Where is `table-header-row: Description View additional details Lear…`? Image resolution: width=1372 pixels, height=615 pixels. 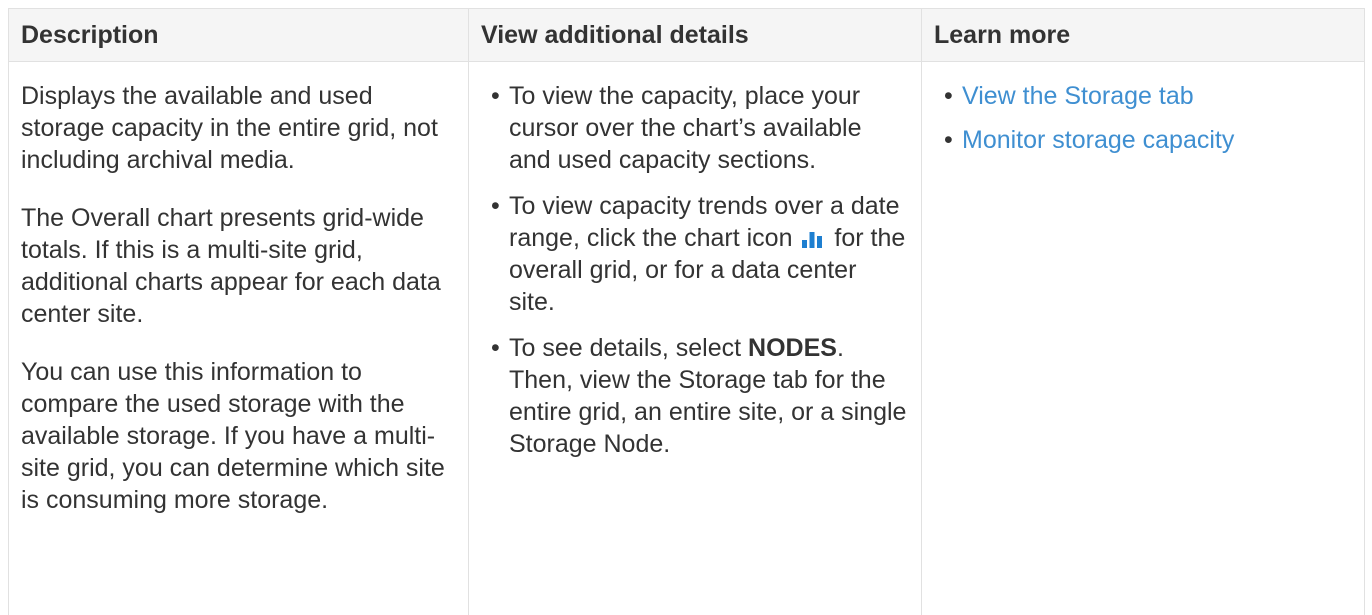 table-header-row: Description View additional details Lear… is located at coordinates (686, 35).